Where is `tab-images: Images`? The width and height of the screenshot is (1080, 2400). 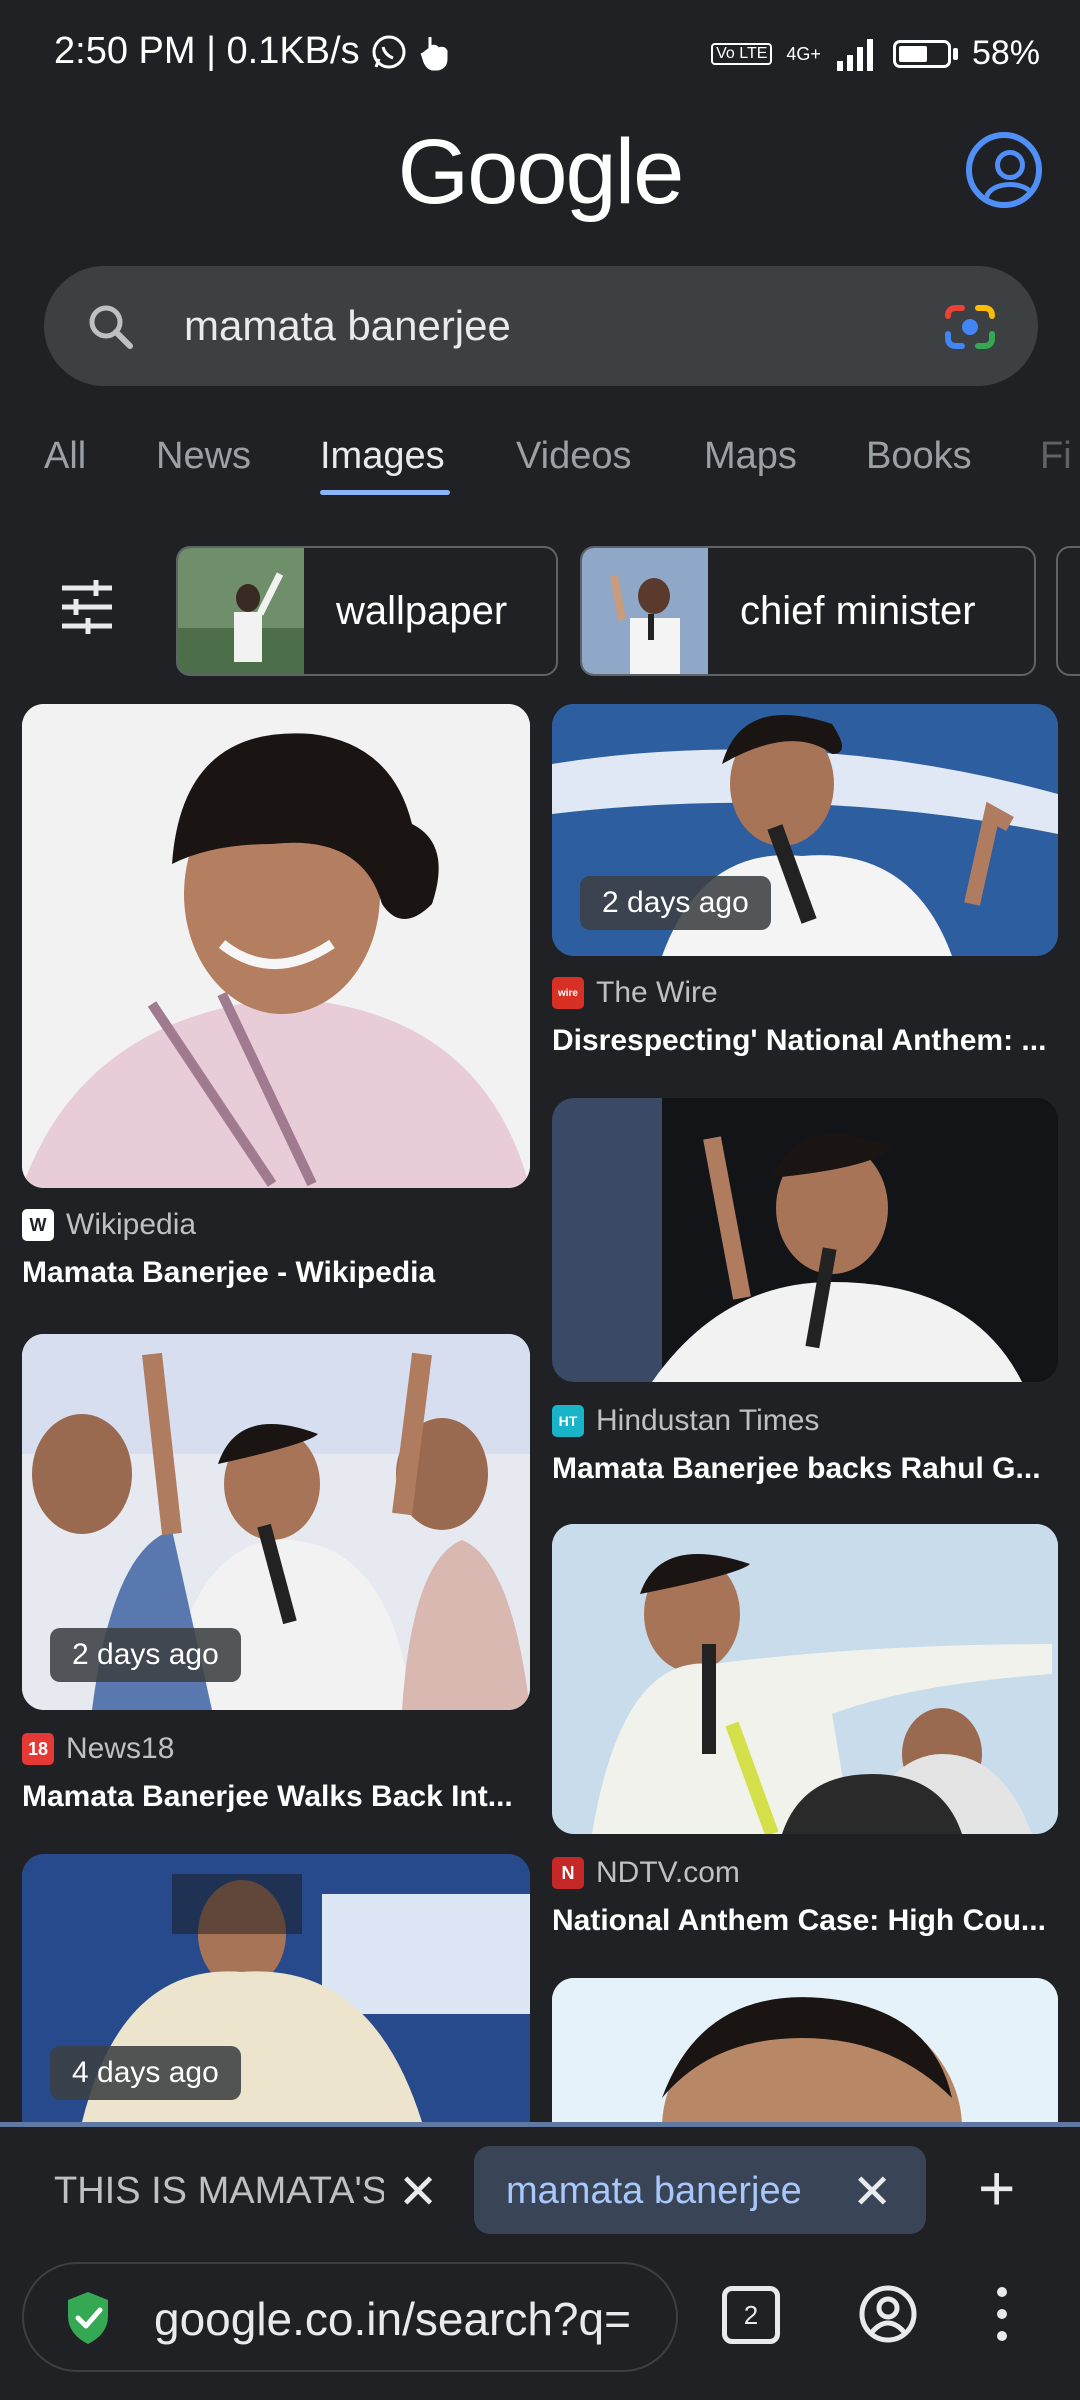 tab-images: Images is located at coordinates (382, 456).